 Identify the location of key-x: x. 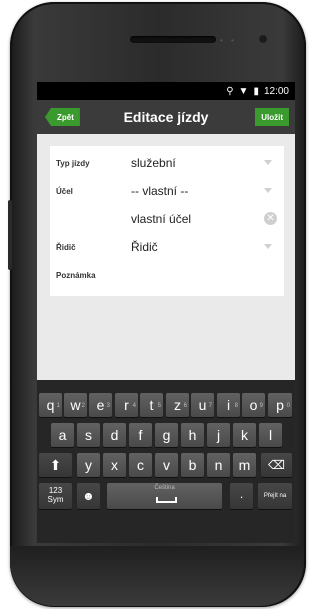
(114, 465).